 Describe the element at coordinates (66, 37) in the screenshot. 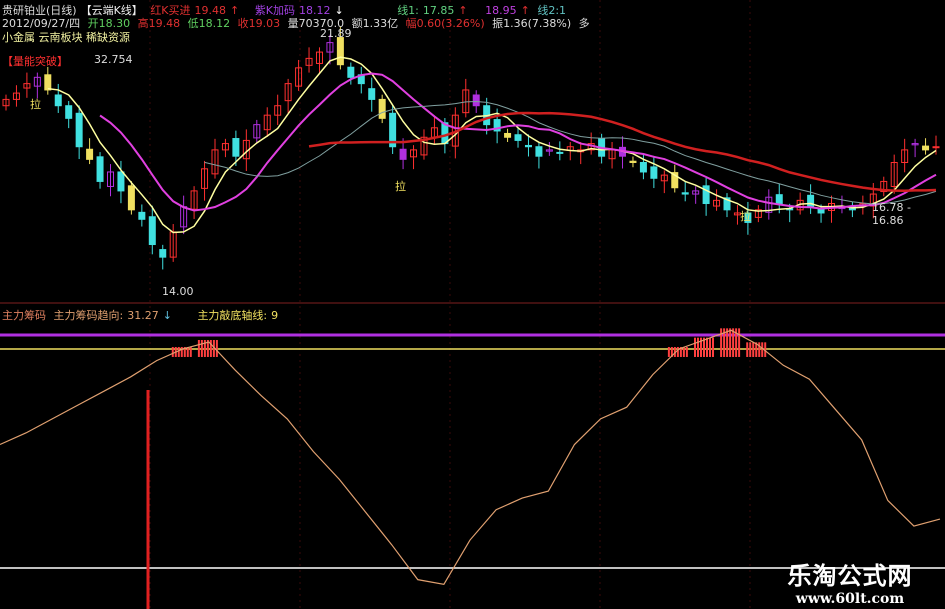

I see `sector-tags: 小金属 云南板块 稀缺资源` at that location.